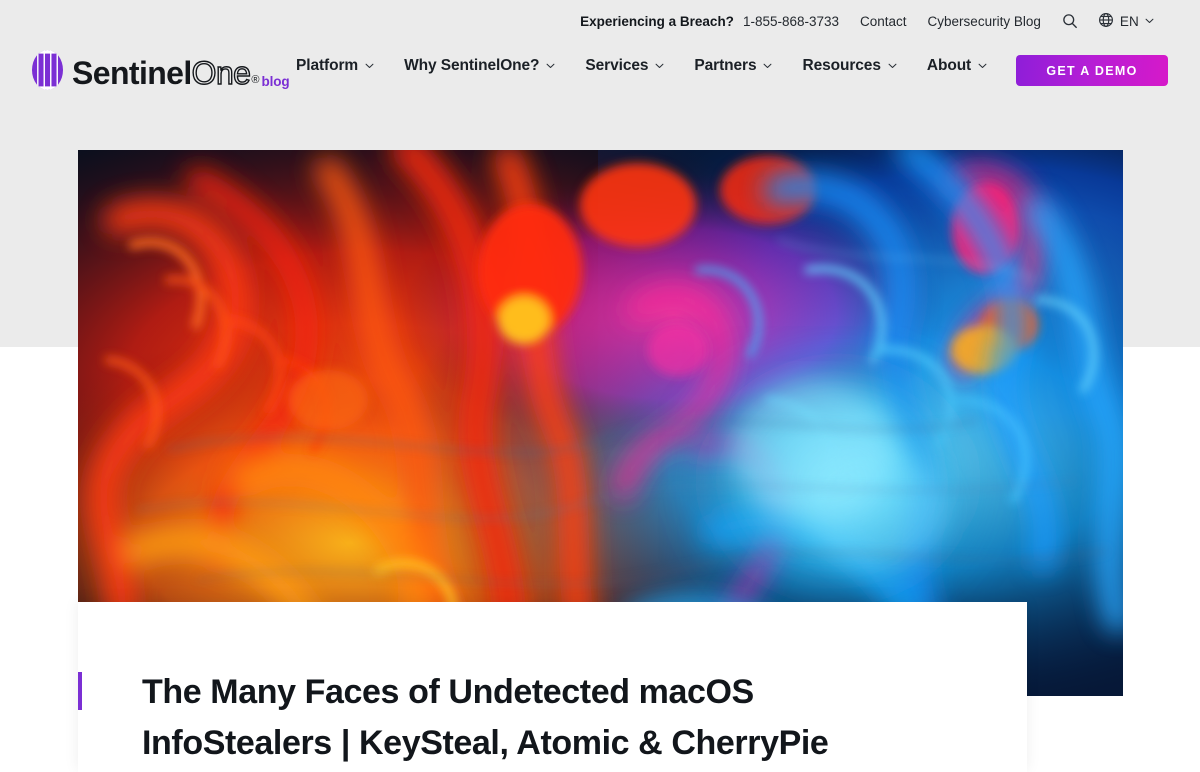  Describe the element at coordinates (80, 691) in the screenshot. I see `title-accent-bar` at that location.